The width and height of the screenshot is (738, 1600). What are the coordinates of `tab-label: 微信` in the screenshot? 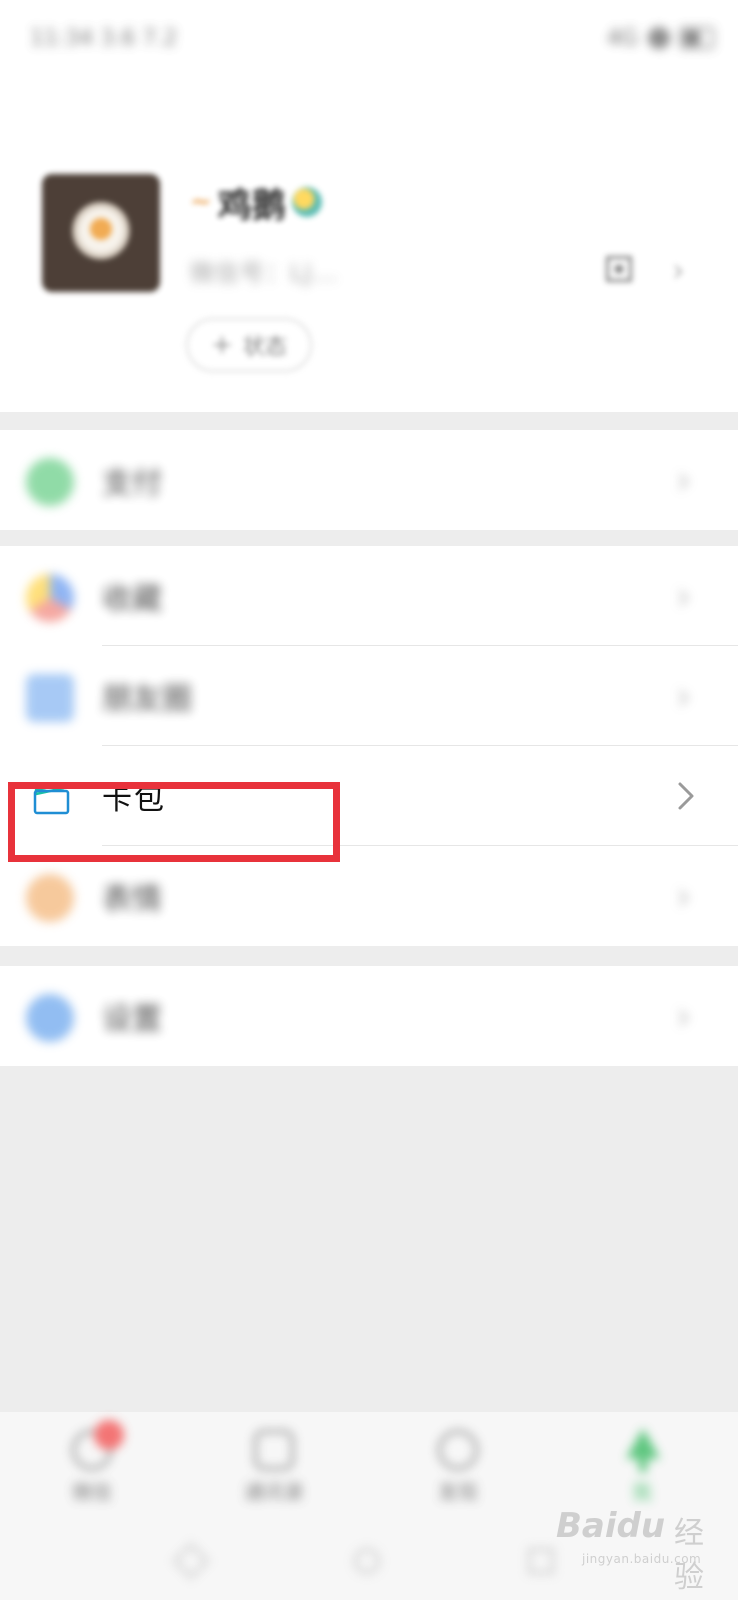 It's located at (92, 1492).